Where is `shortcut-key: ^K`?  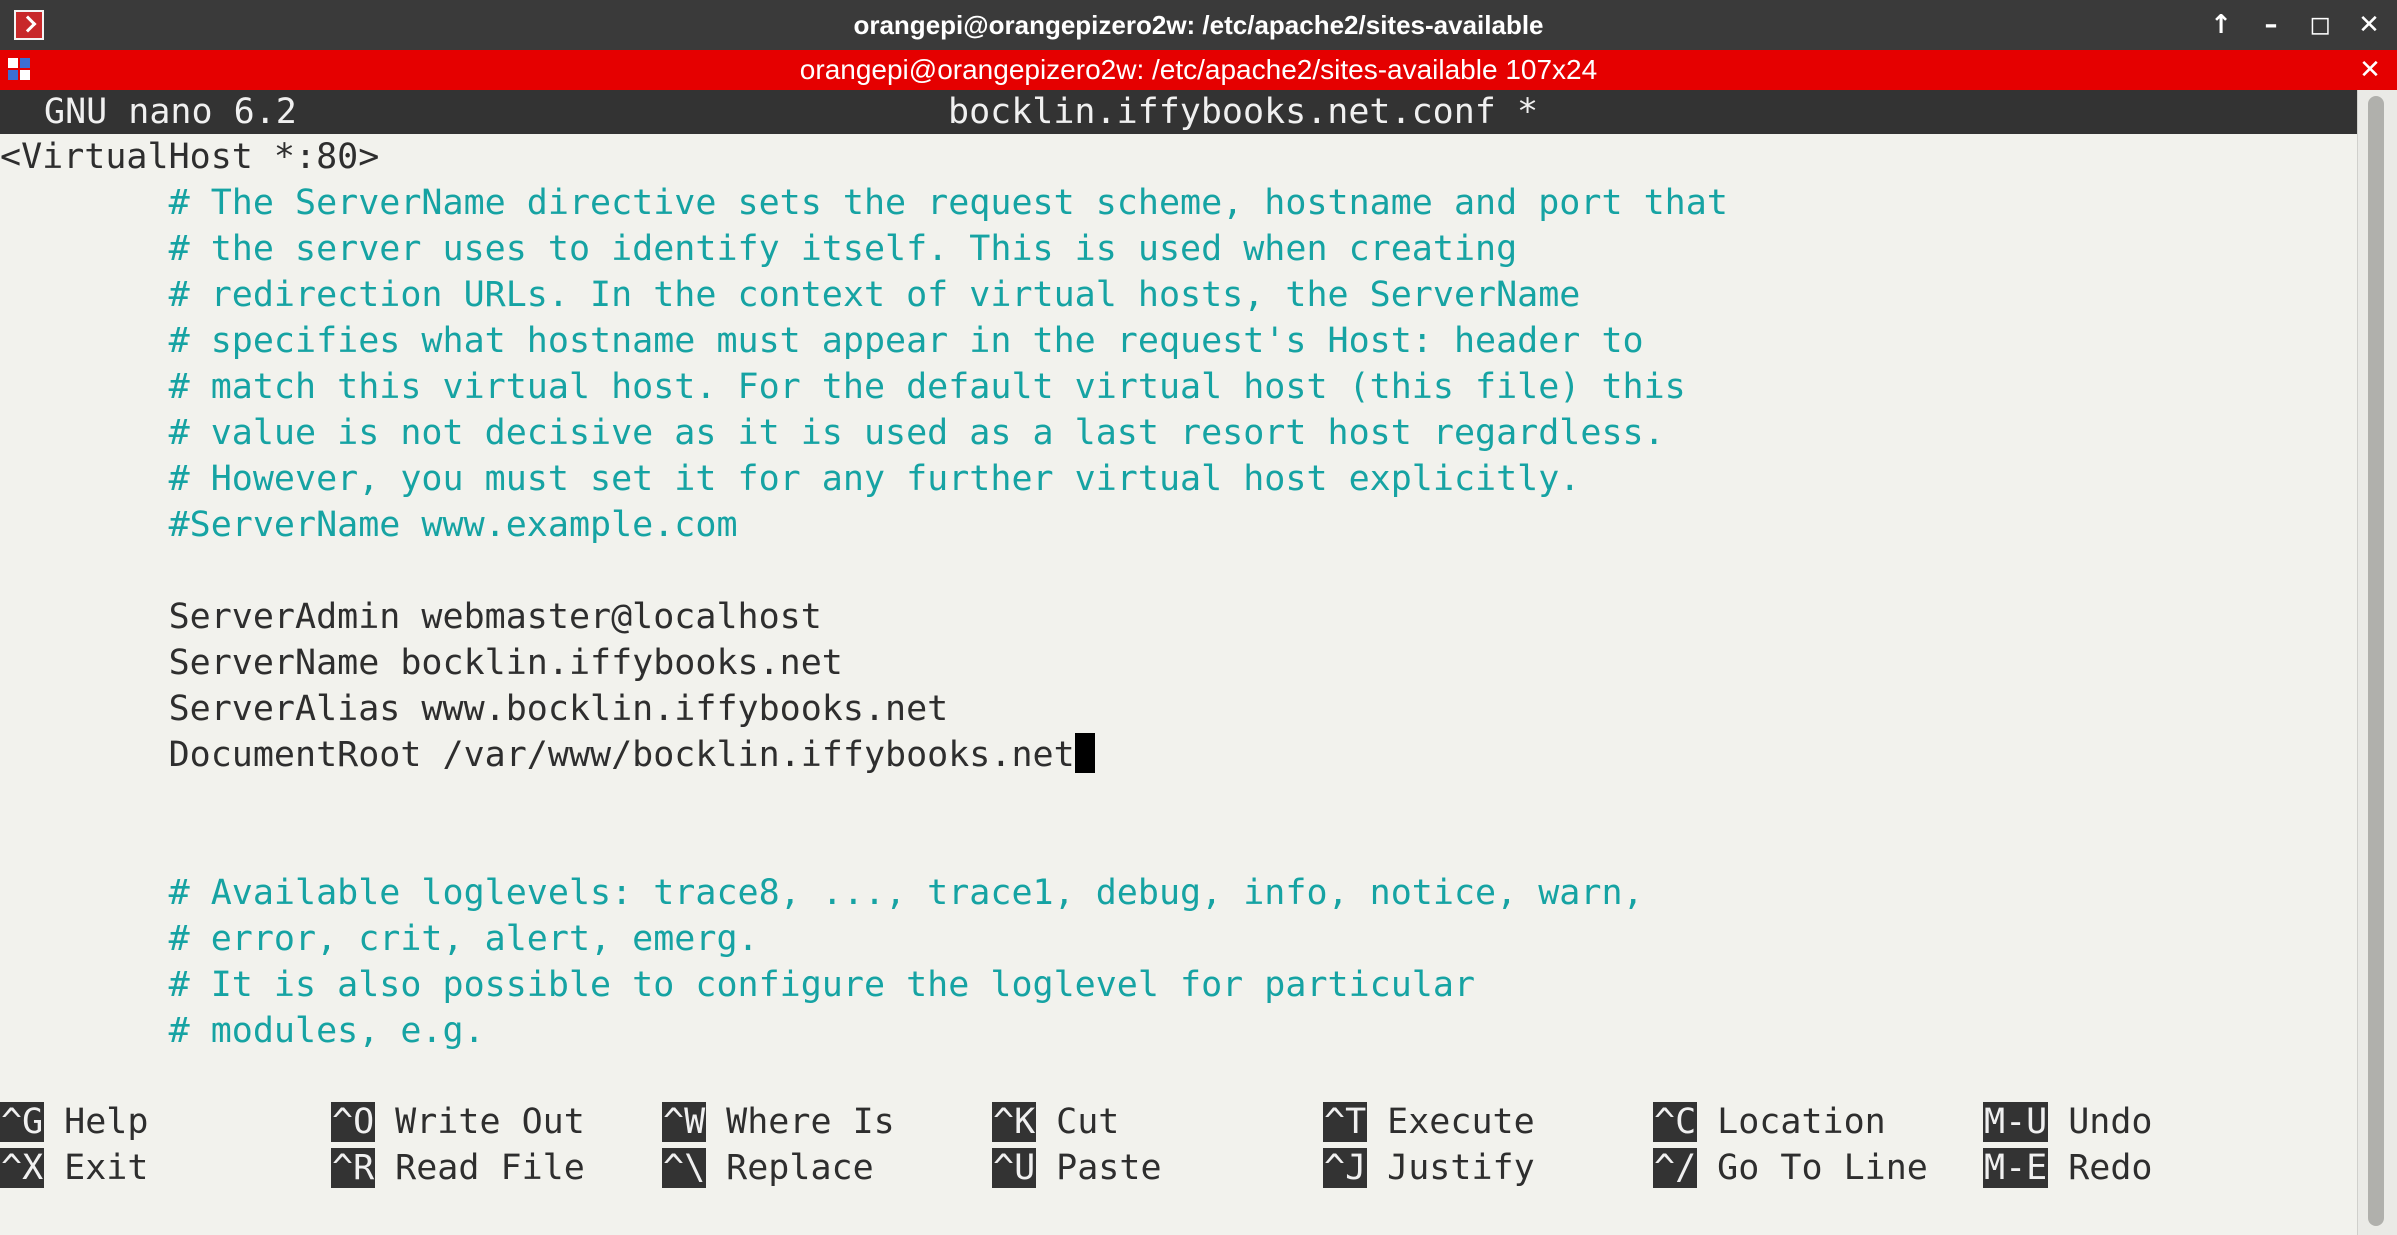 shortcut-key: ^K is located at coordinates (1014, 1122).